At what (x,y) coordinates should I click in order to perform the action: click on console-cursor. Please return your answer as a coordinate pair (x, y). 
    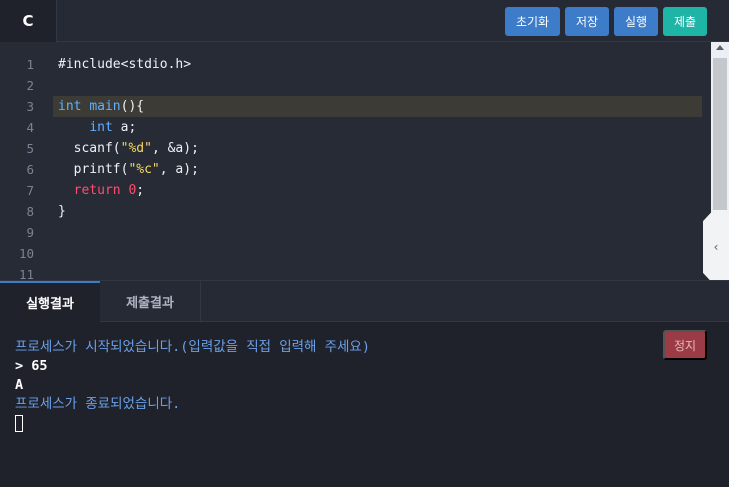
    Looking at the image, I should click on (19, 423).